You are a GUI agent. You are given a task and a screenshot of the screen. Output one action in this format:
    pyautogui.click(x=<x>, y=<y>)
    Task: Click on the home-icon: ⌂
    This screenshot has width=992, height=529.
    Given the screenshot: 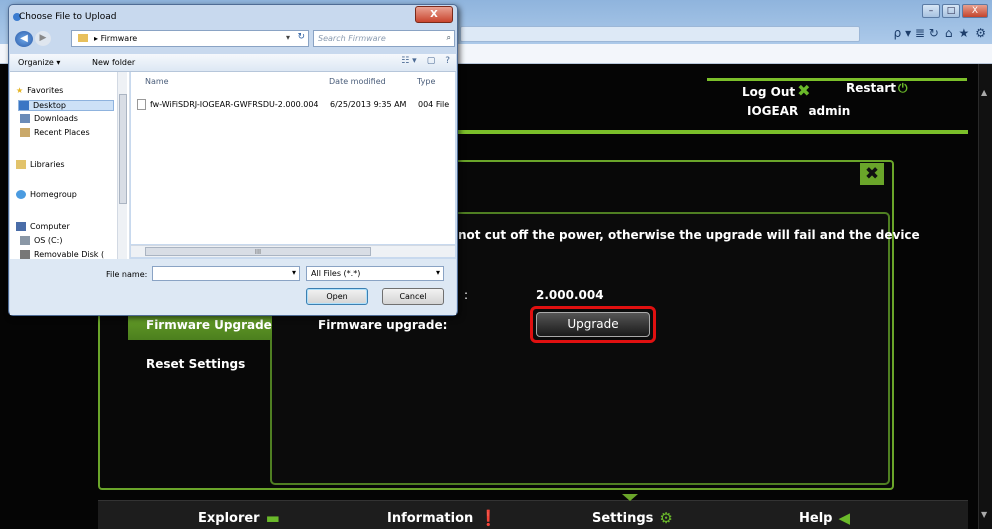 What is the action you would take?
    pyautogui.click(x=949, y=33)
    